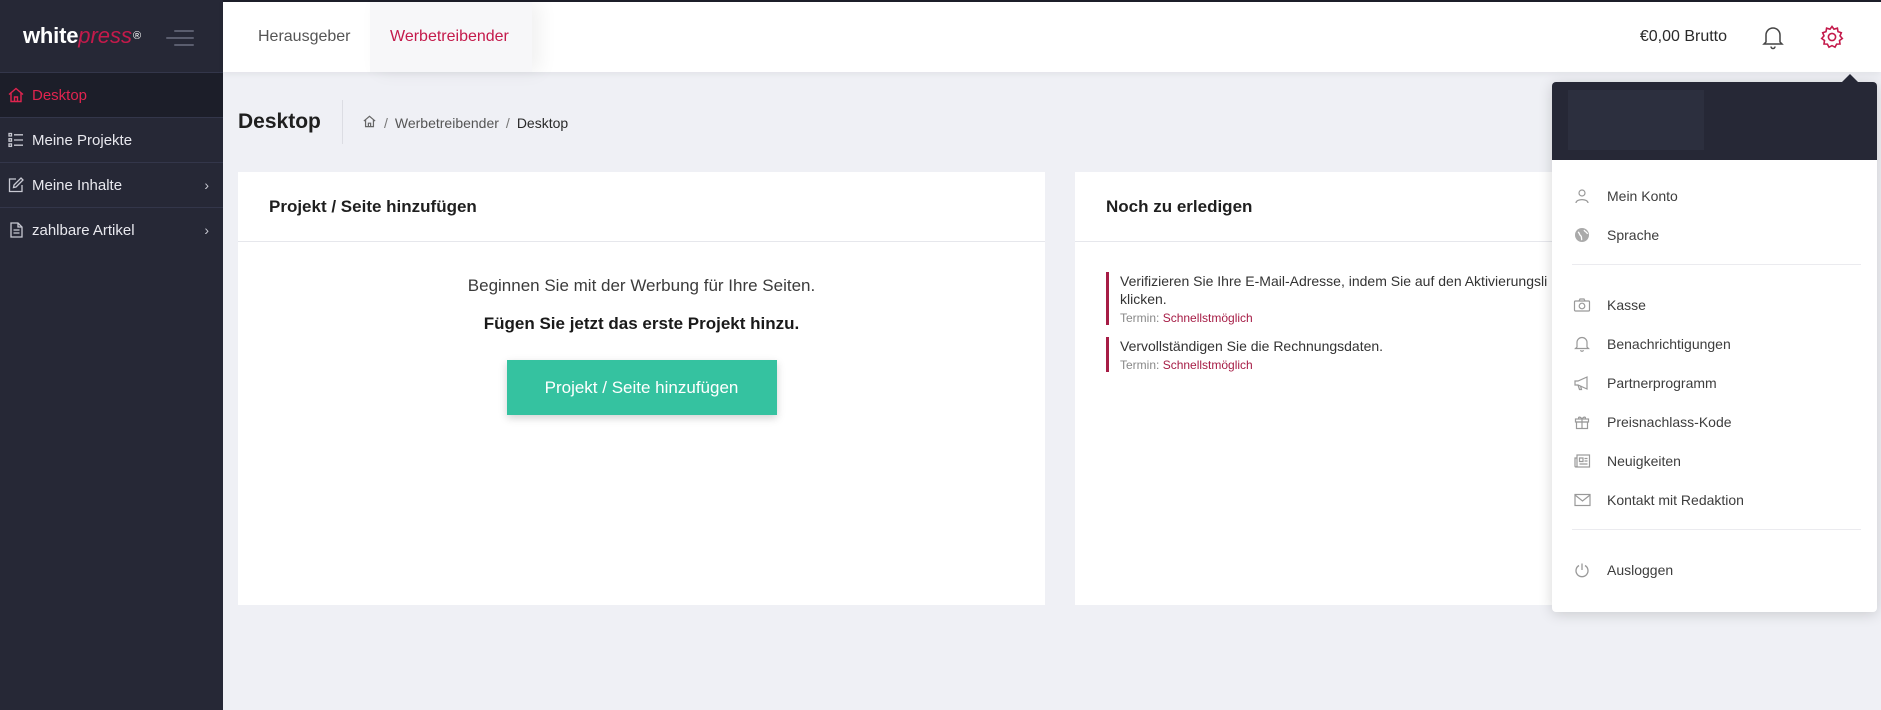  What do you see at coordinates (1644, 460) in the screenshot?
I see `menu-item-label: Neuigkeiten` at bounding box center [1644, 460].